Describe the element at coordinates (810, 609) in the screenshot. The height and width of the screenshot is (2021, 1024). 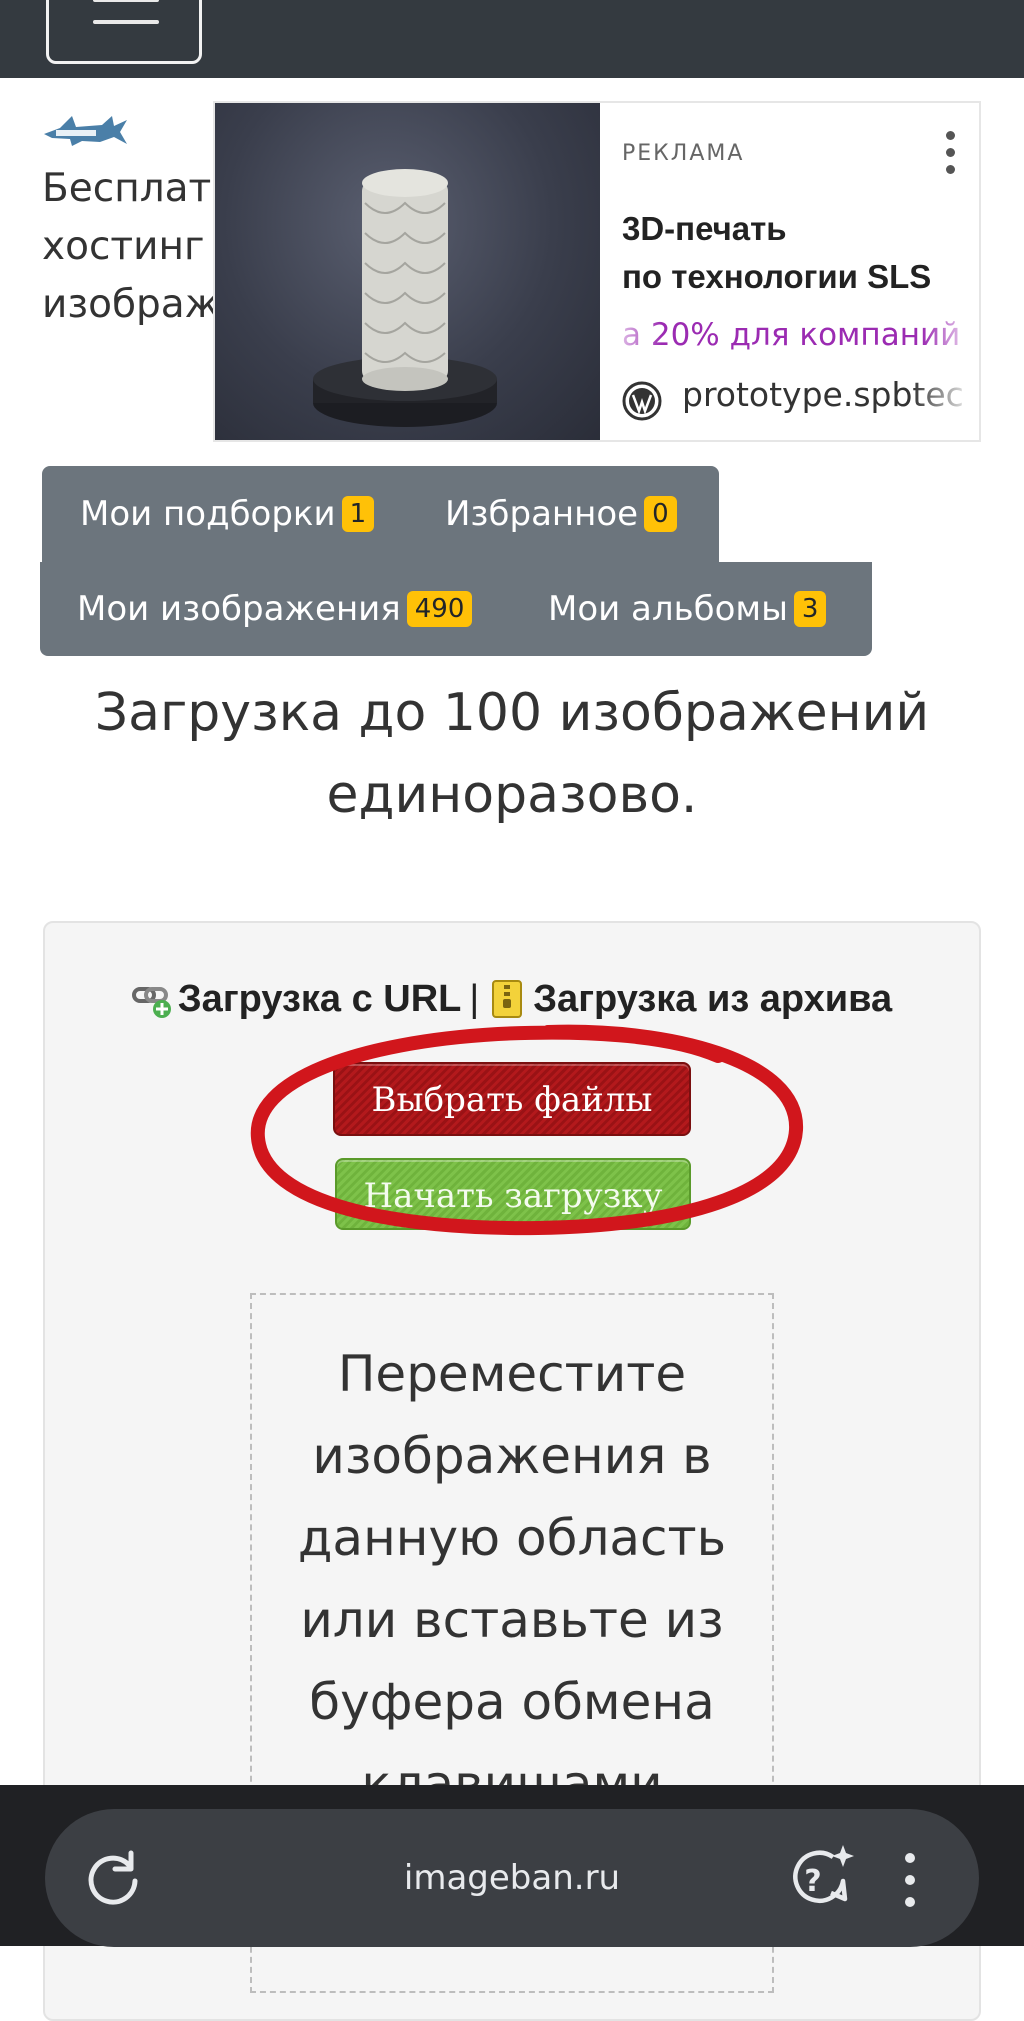
I see `count-badge: 3` at that location.